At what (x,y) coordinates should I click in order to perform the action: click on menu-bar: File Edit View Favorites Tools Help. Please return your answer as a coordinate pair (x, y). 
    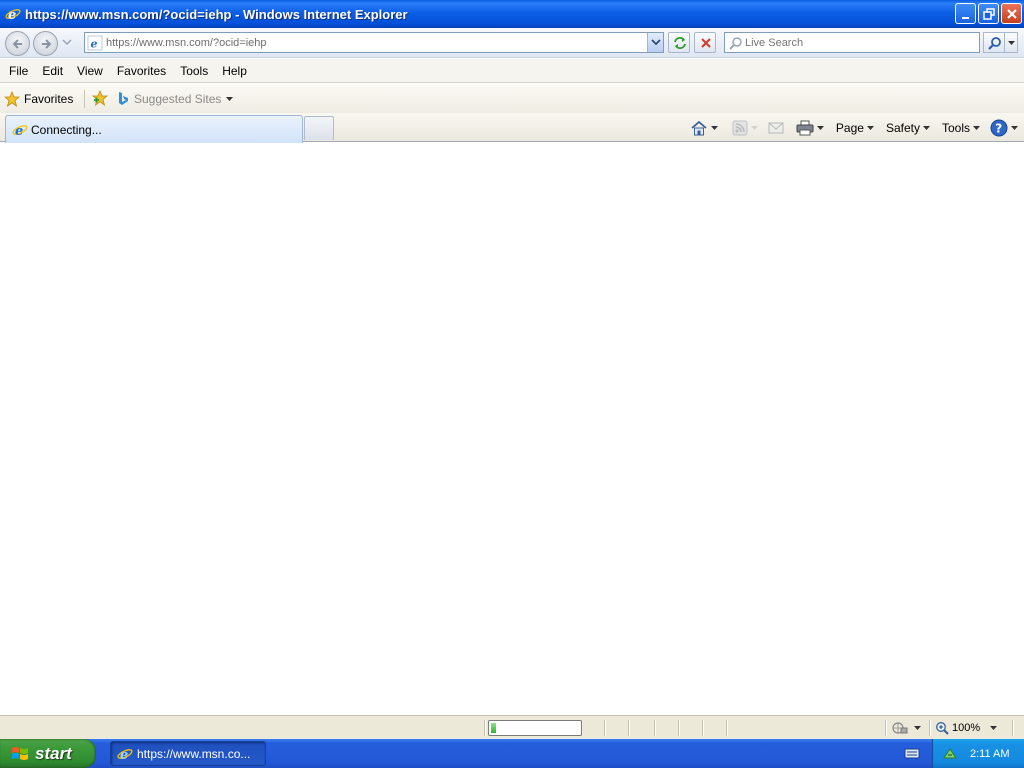
    Looking at the image, I should click on (512, 71).